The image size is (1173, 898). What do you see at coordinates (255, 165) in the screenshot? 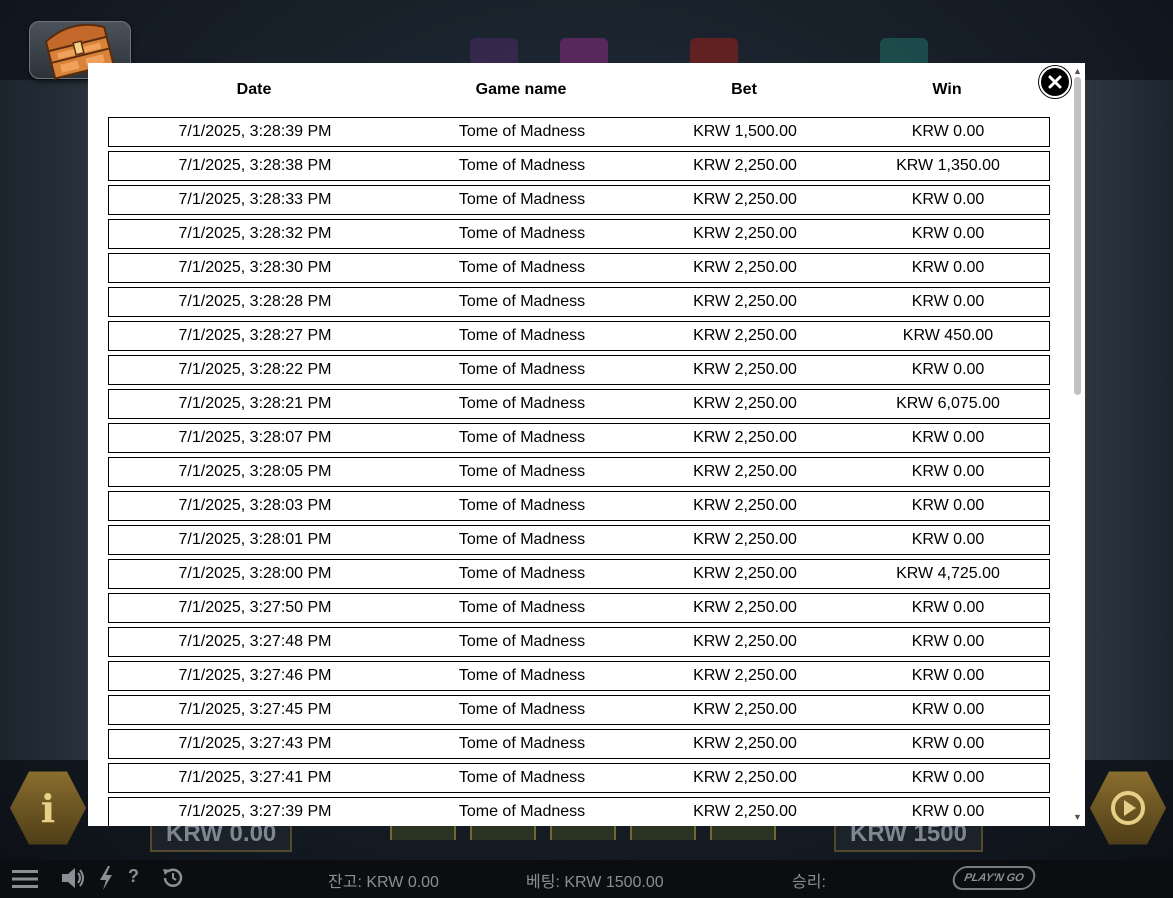
I see `row-date: 7/1/2025, 3:28:38 PM` at bounding box center [255, 165].